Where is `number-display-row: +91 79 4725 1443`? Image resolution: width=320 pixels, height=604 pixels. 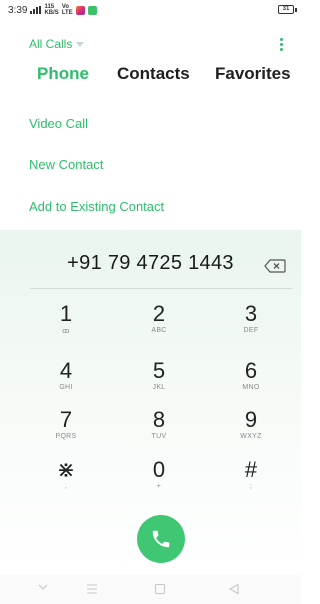 number-display-row: +91 79 4725 1443 is located at coordinates (150, 266).